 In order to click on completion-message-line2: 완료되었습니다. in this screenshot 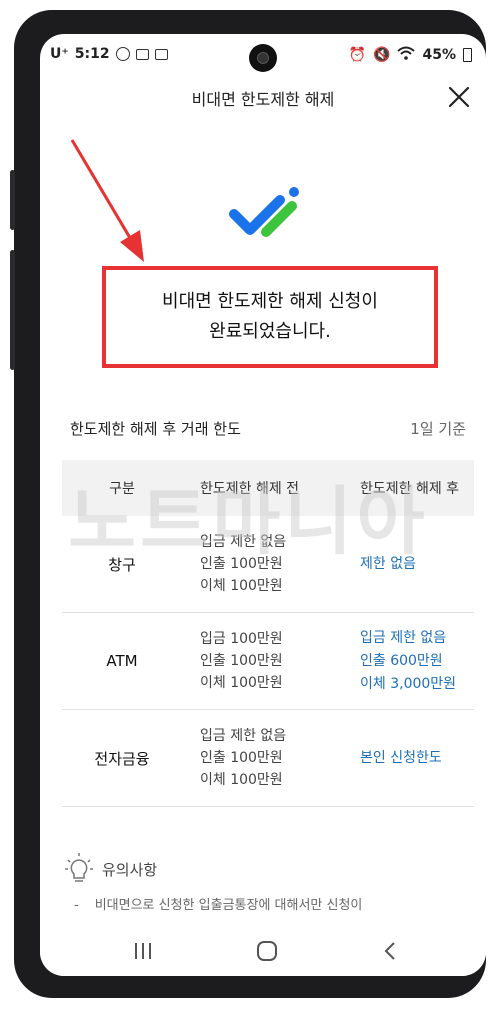, I will do `click(270, 331)`.